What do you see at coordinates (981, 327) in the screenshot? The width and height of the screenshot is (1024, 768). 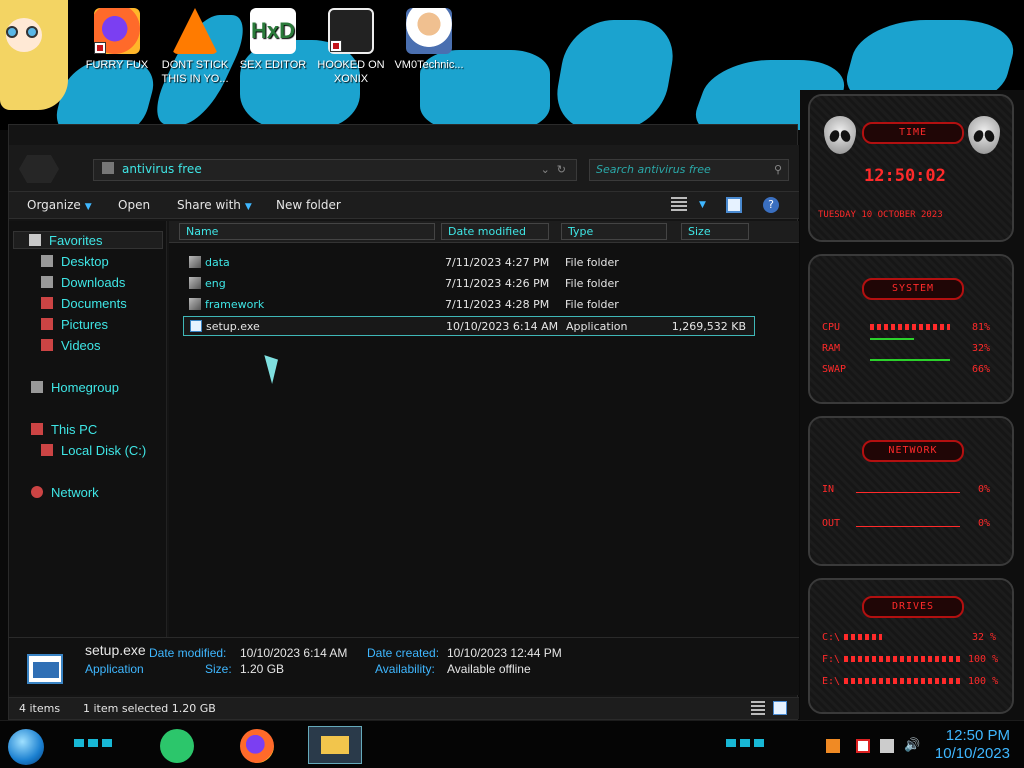 I see `cpu-value: 81%` at bounding box center [981, 327].